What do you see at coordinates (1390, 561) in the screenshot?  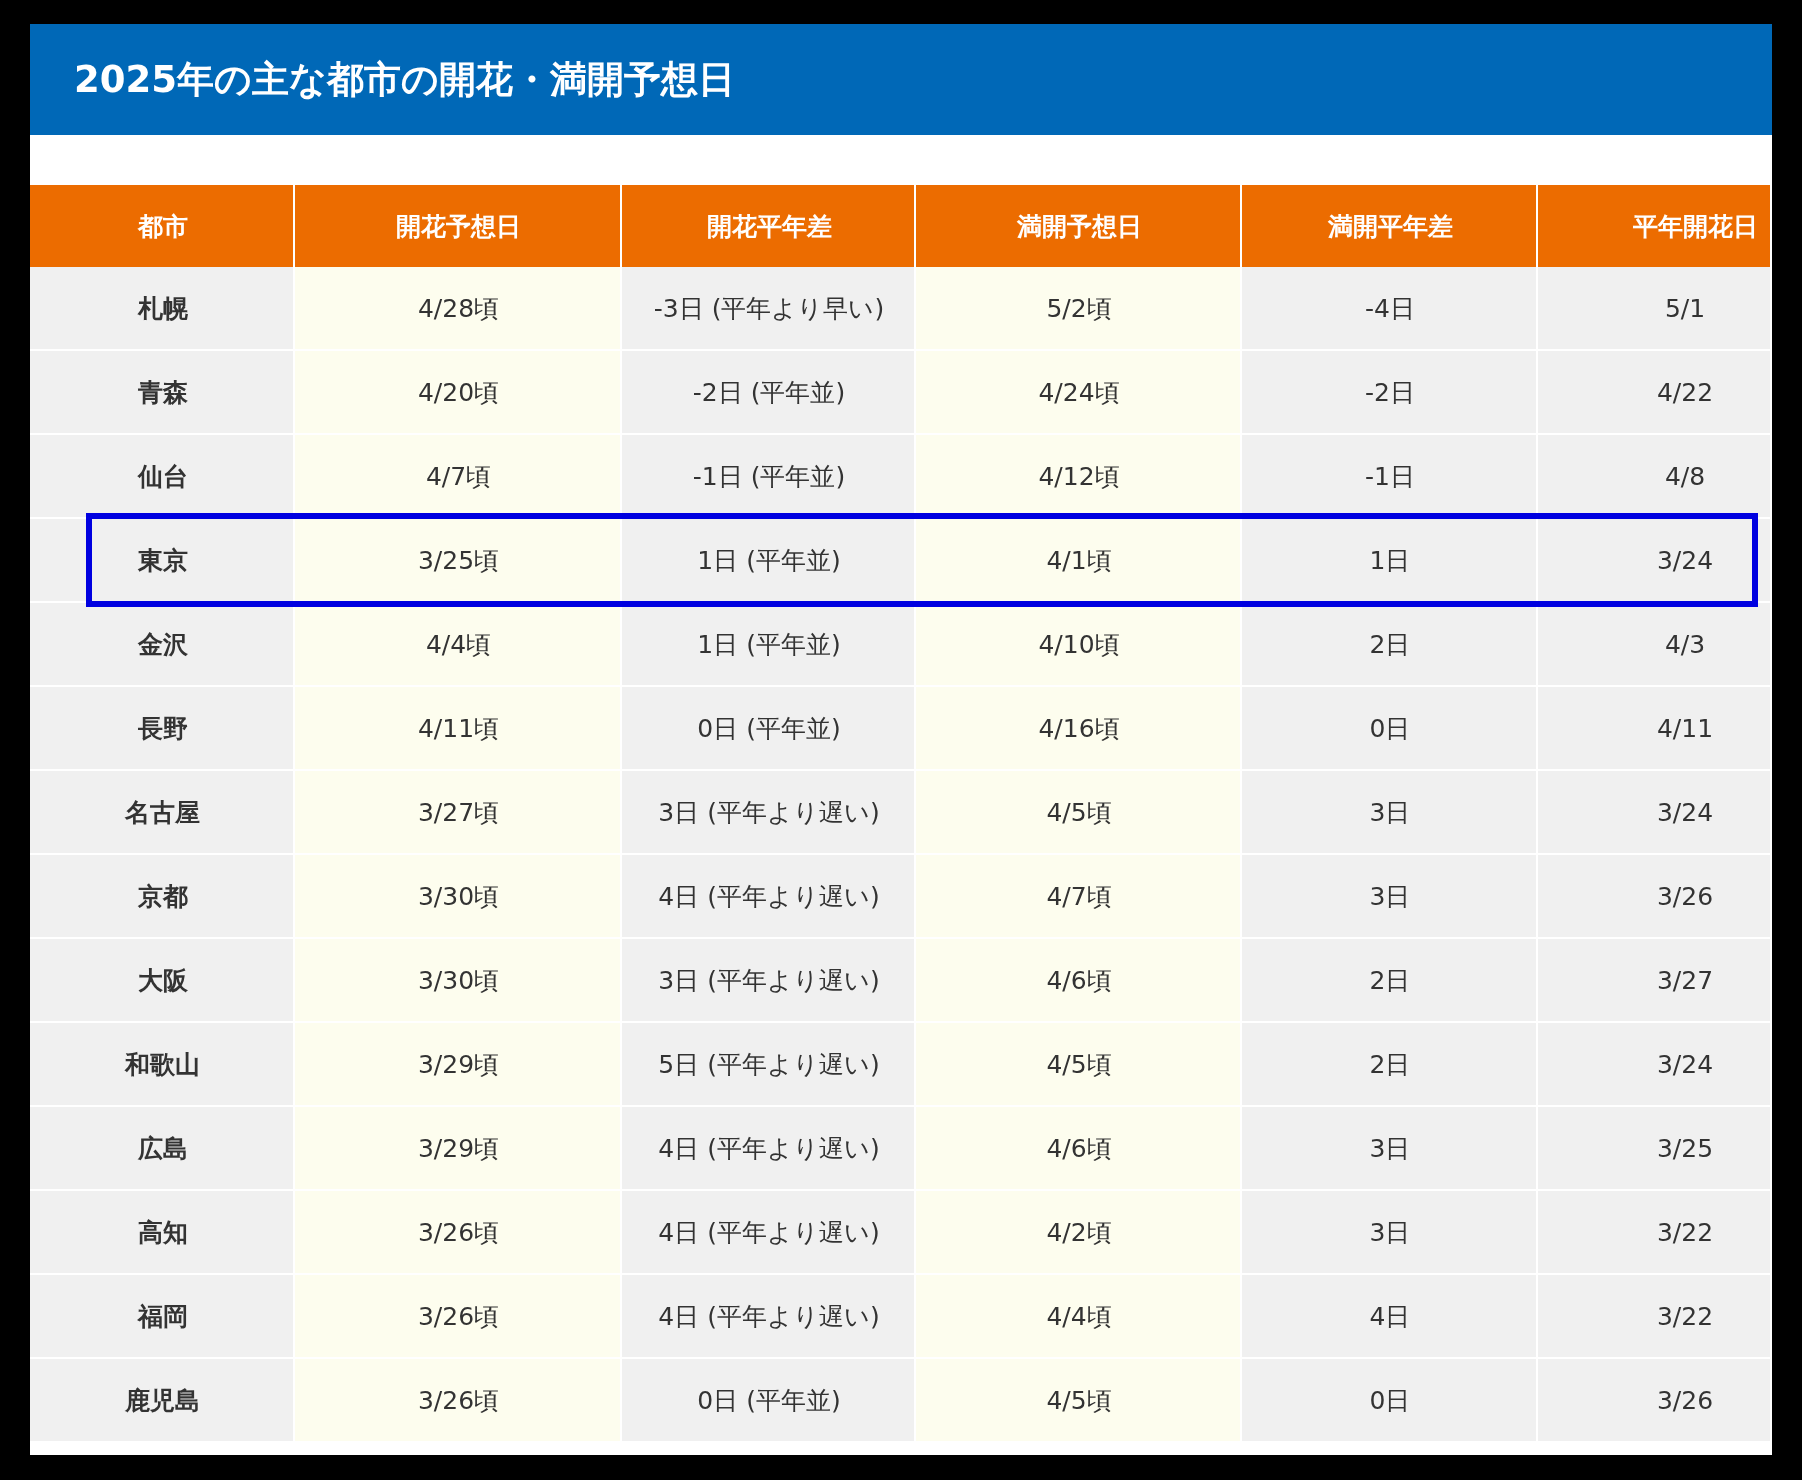 I see `table-cell: 1日` at bounding box center [1390, 561].